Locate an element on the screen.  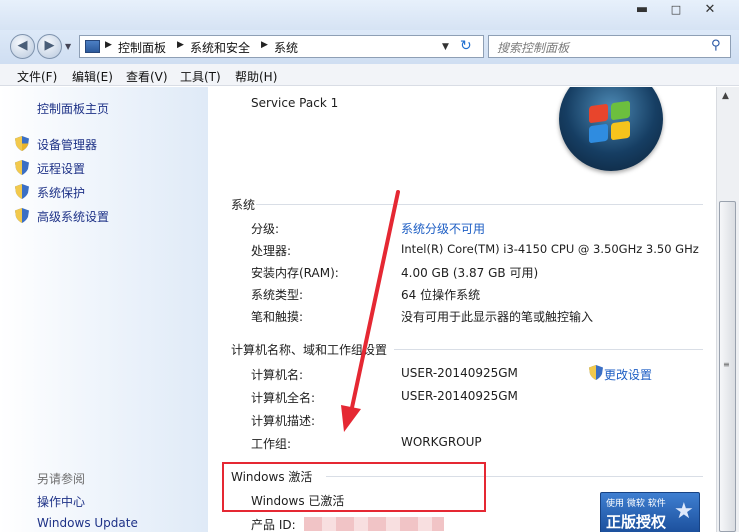
maximize-button: □ is located at coordinates (676, 10).